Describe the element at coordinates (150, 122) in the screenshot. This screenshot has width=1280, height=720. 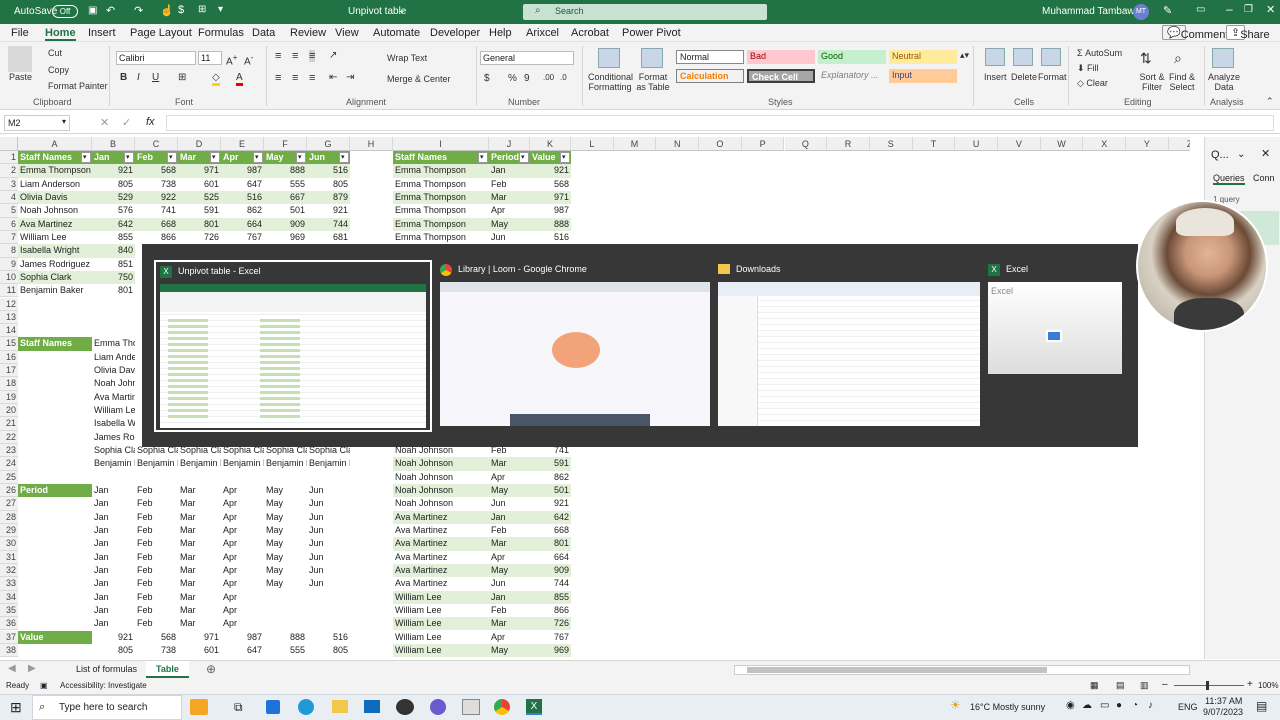
I see `insert-function-button: fx` at that location.